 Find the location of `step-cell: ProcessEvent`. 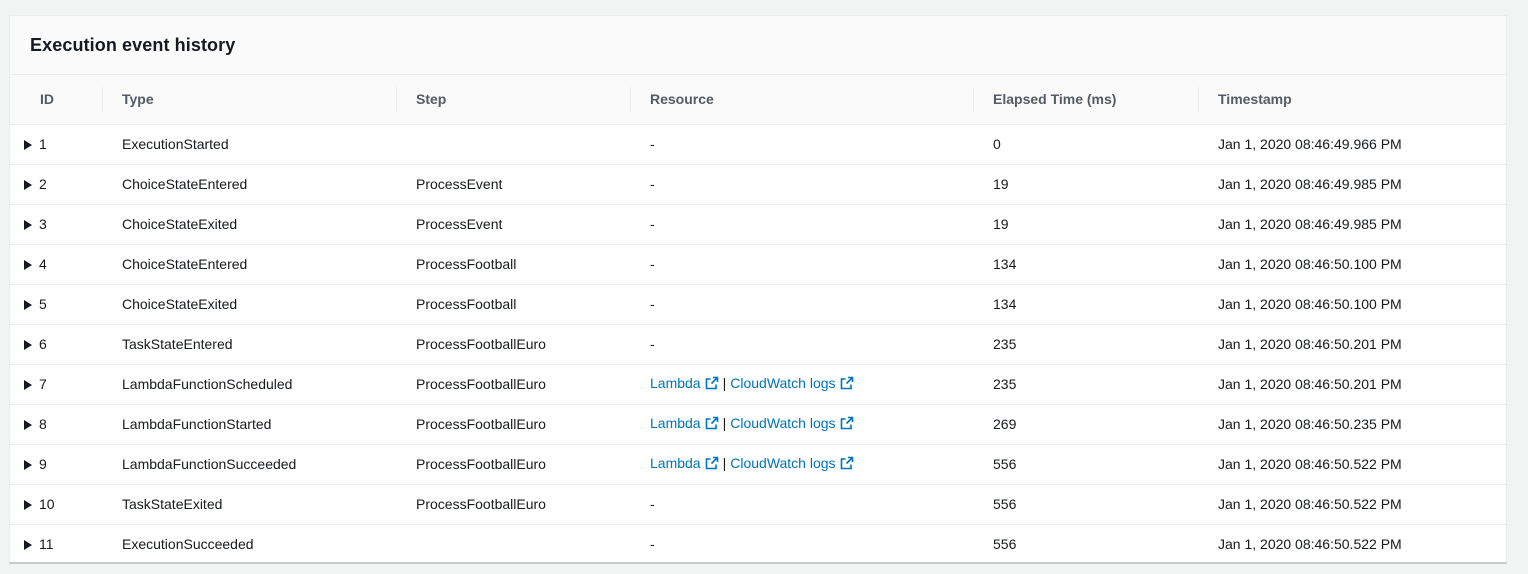

step-cell: ProcessEvent is located at coordinates (513, 224).